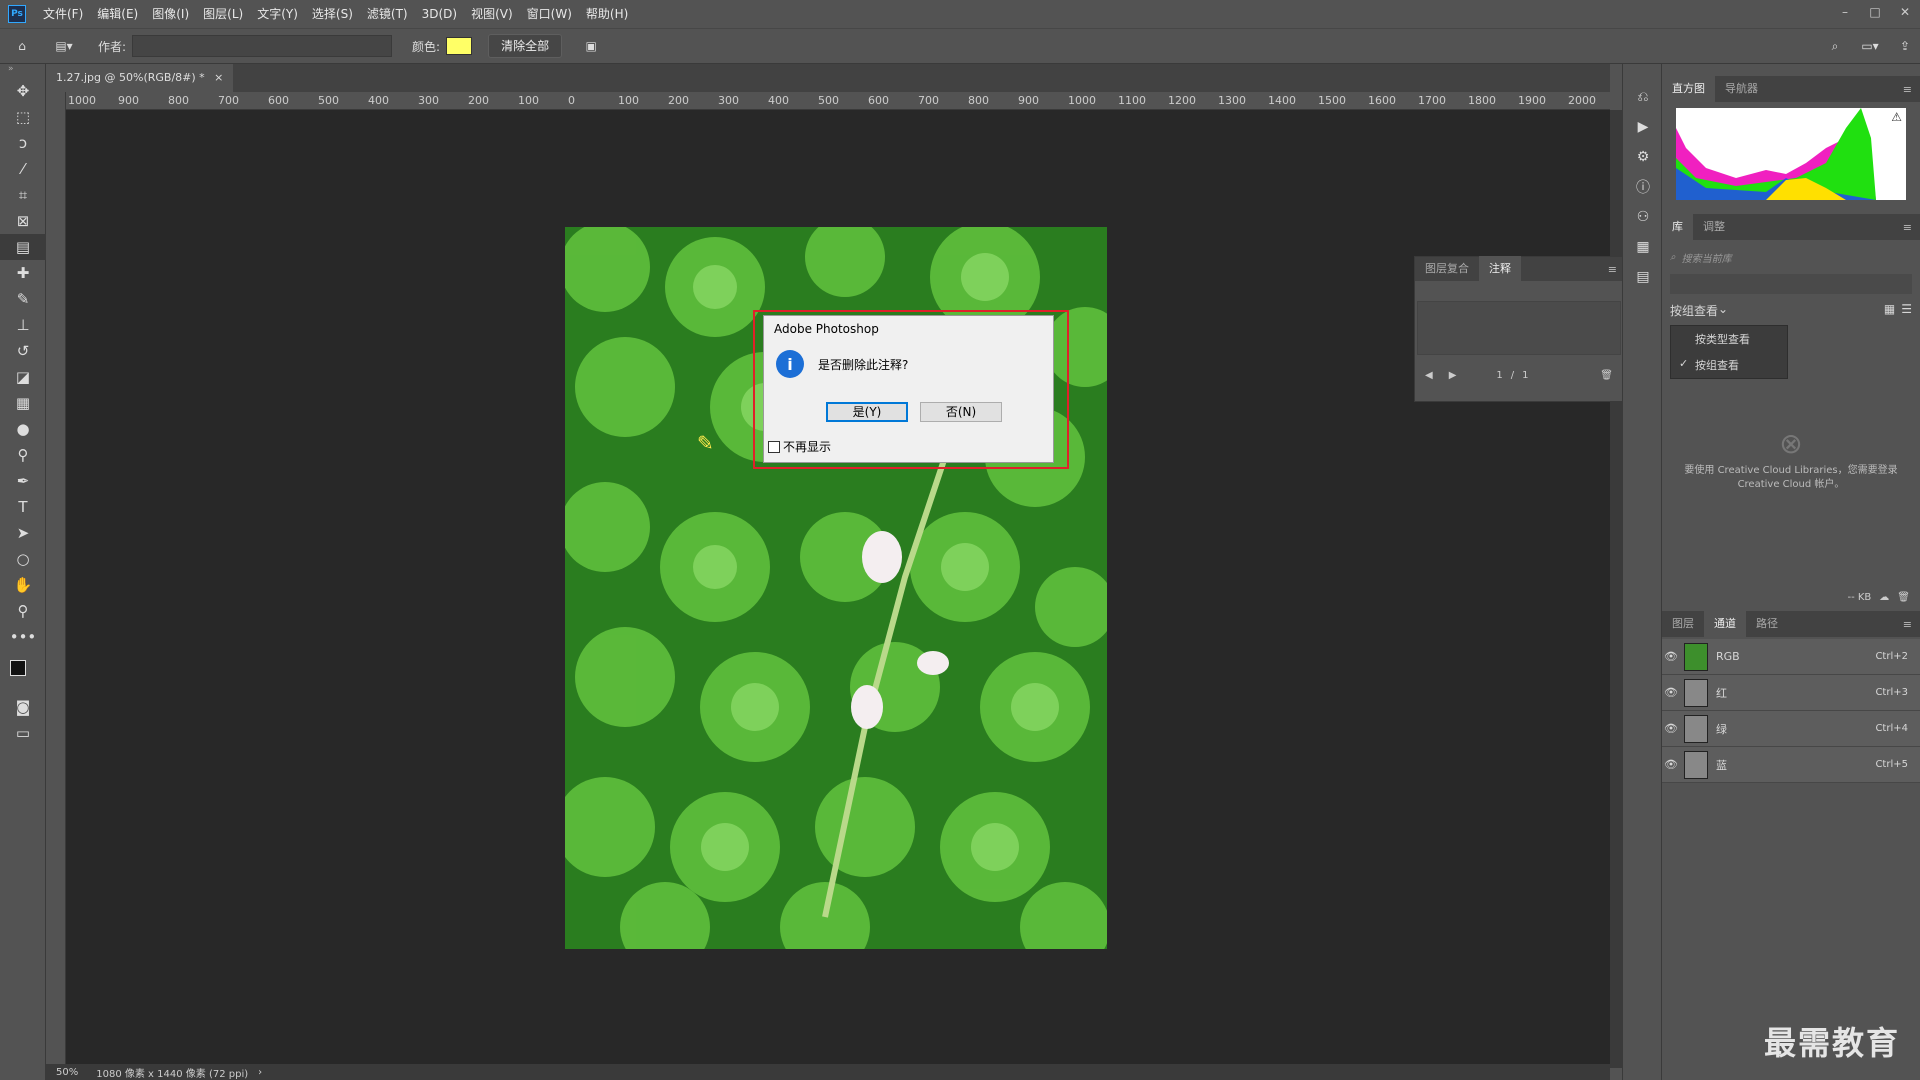 This screenshot has width=1920, height=1080. Describe the element at coordinates (1905, 46) in the screenshot. I see `share-icon: ⇪` at that location.